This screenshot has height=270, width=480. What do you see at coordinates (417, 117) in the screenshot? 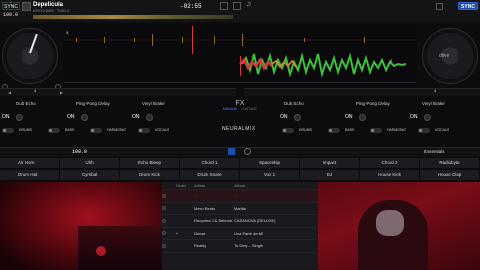
I see `right-fx3-on: ON` at bounding box center [417, 117].